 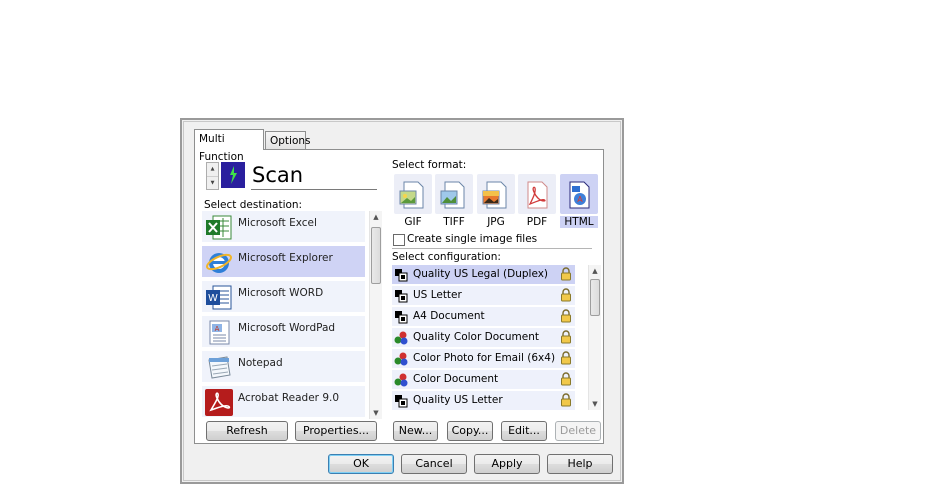 I want to click on format-gif-button, so click(x=413, y=194).